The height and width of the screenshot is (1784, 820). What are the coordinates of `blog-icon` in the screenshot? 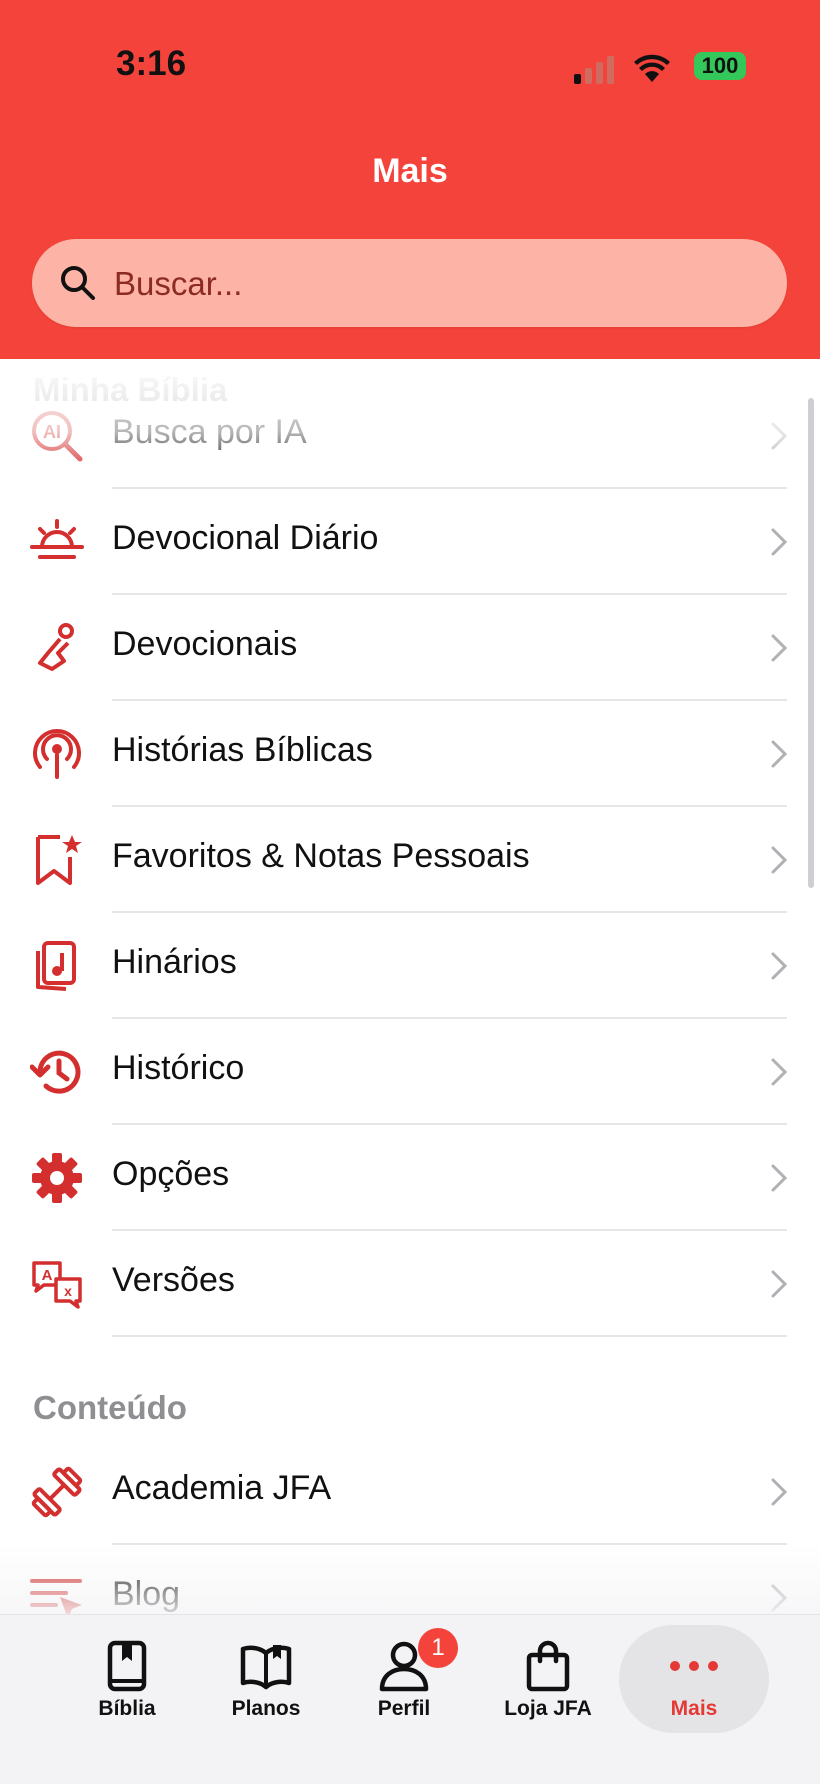 It's located at (56, 1596).